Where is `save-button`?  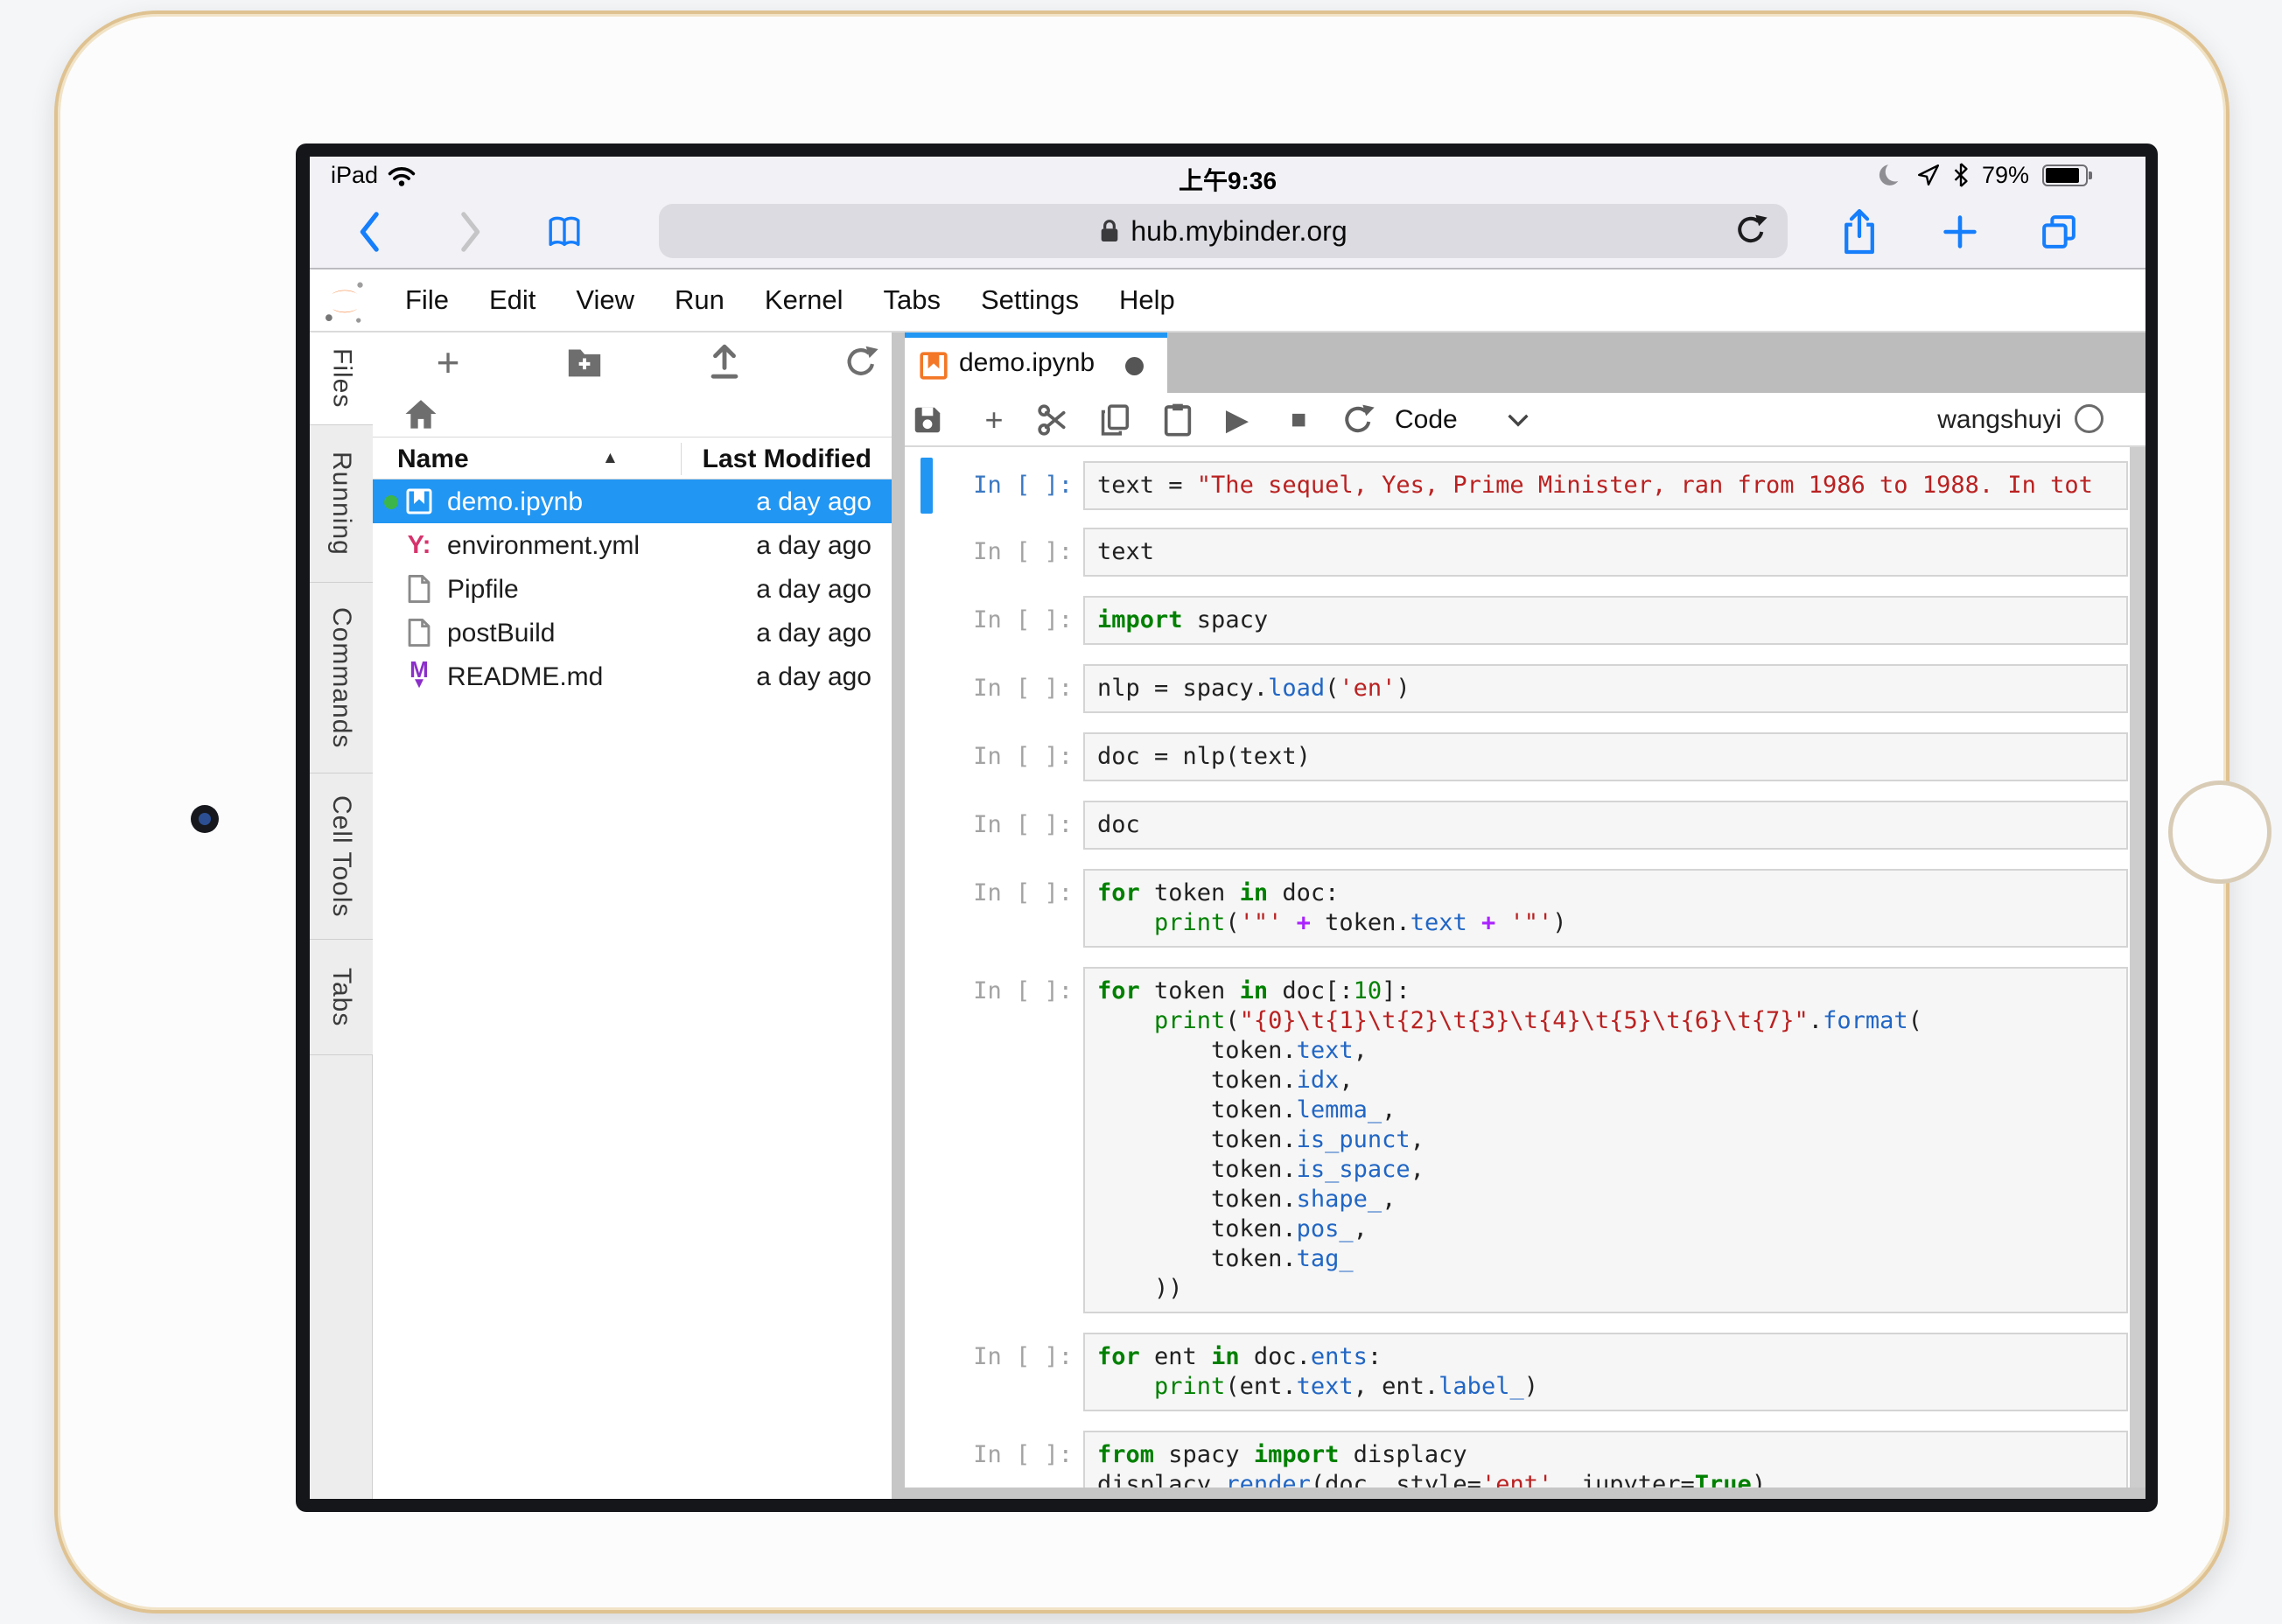
save-button is located at coordinates (927, 420).